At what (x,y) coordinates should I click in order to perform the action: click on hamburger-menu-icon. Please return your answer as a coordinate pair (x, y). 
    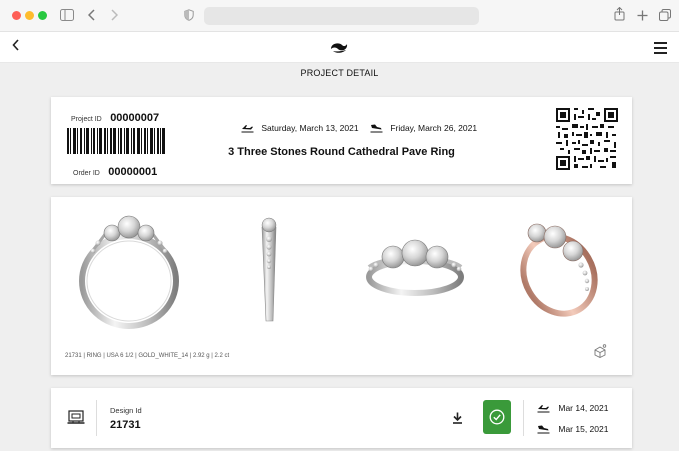
    Looking at the image, I should click on (660, 49).